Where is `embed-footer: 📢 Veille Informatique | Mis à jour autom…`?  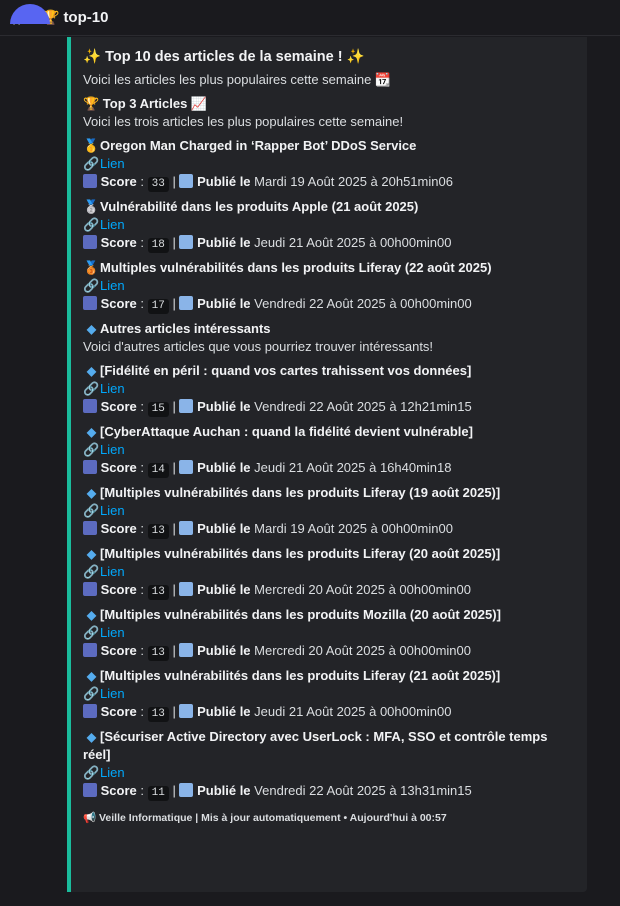
embed-footer: 📢 Veille Informatique | Mis à jour autom… is located at coordinates (330, 817).